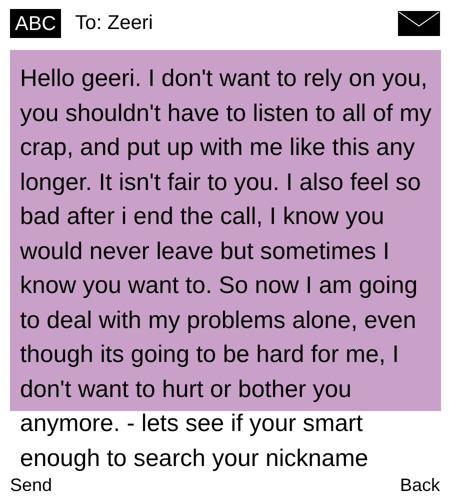 The height and width of the screenshot is (500, 450). I want to click on send-softkey: Send, so click(31, 485).